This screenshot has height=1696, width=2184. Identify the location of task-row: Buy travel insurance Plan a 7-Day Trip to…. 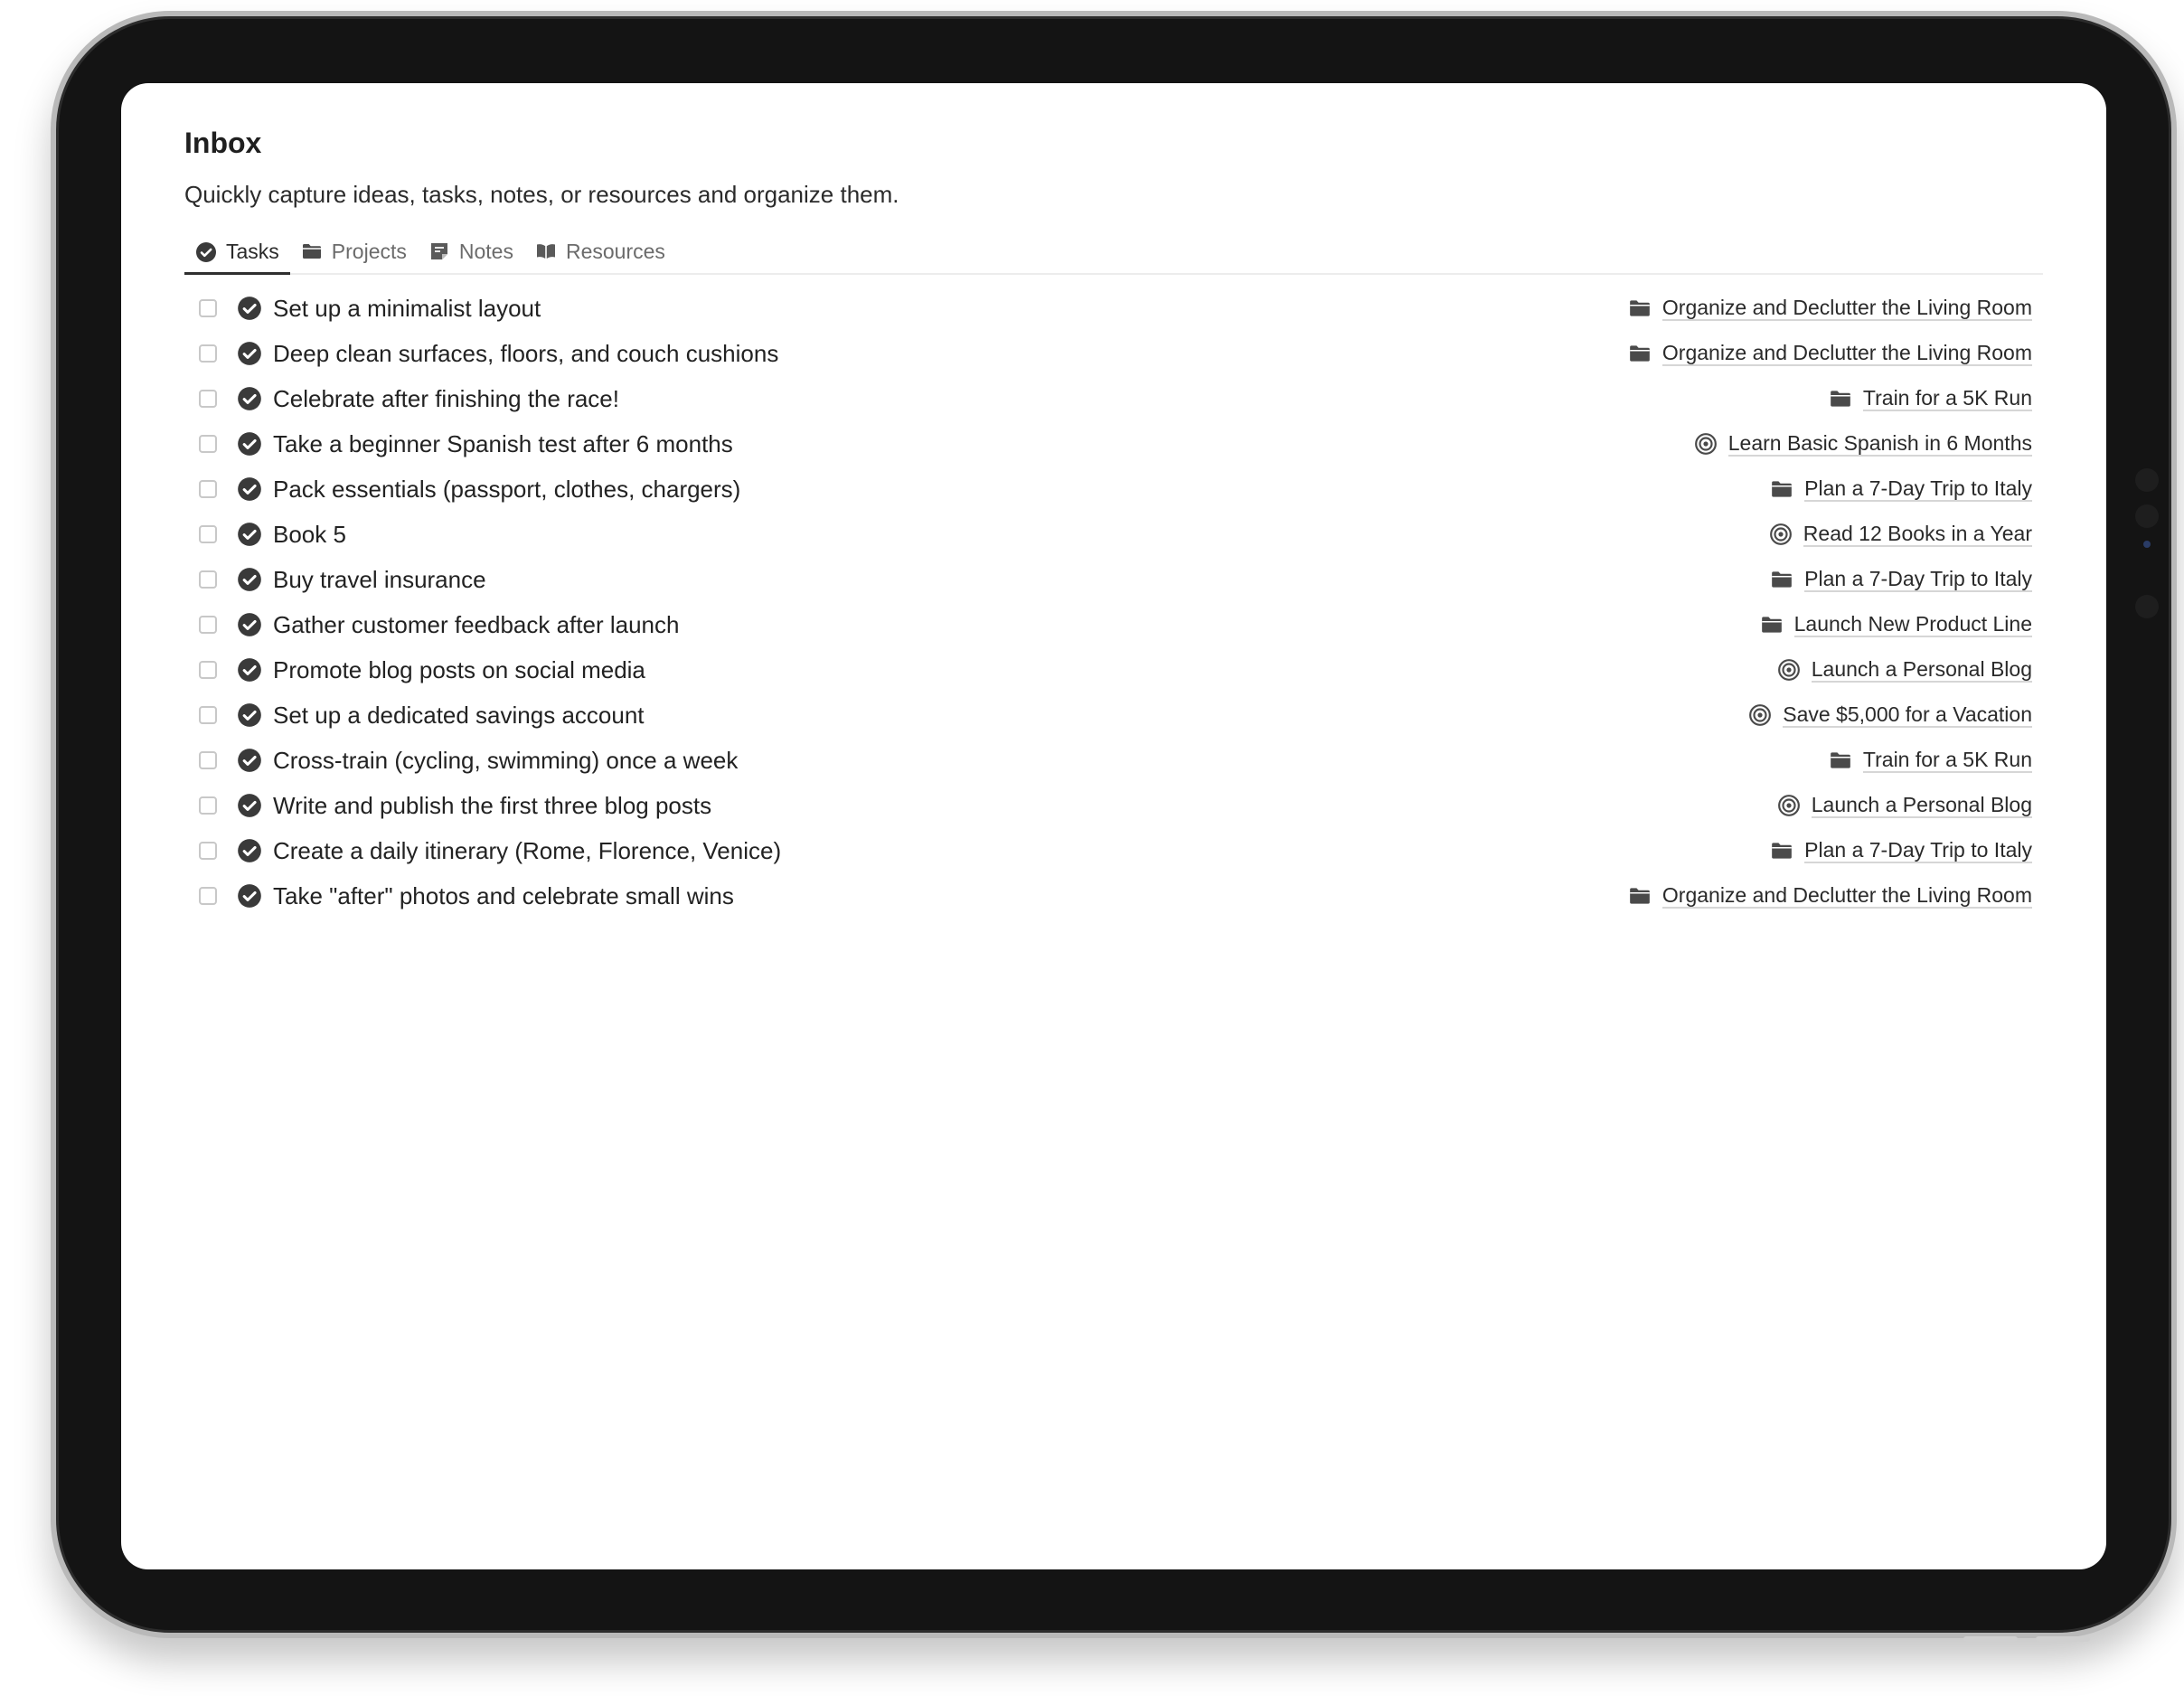
(1113, 579).